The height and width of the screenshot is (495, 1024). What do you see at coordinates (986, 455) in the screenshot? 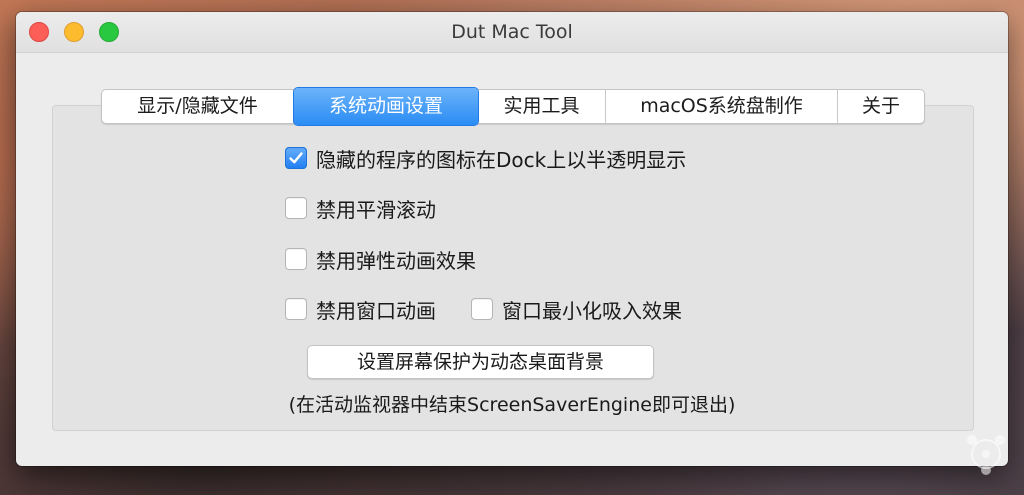
I see `watermark-logo-icon` at bounding box center [986, 455].